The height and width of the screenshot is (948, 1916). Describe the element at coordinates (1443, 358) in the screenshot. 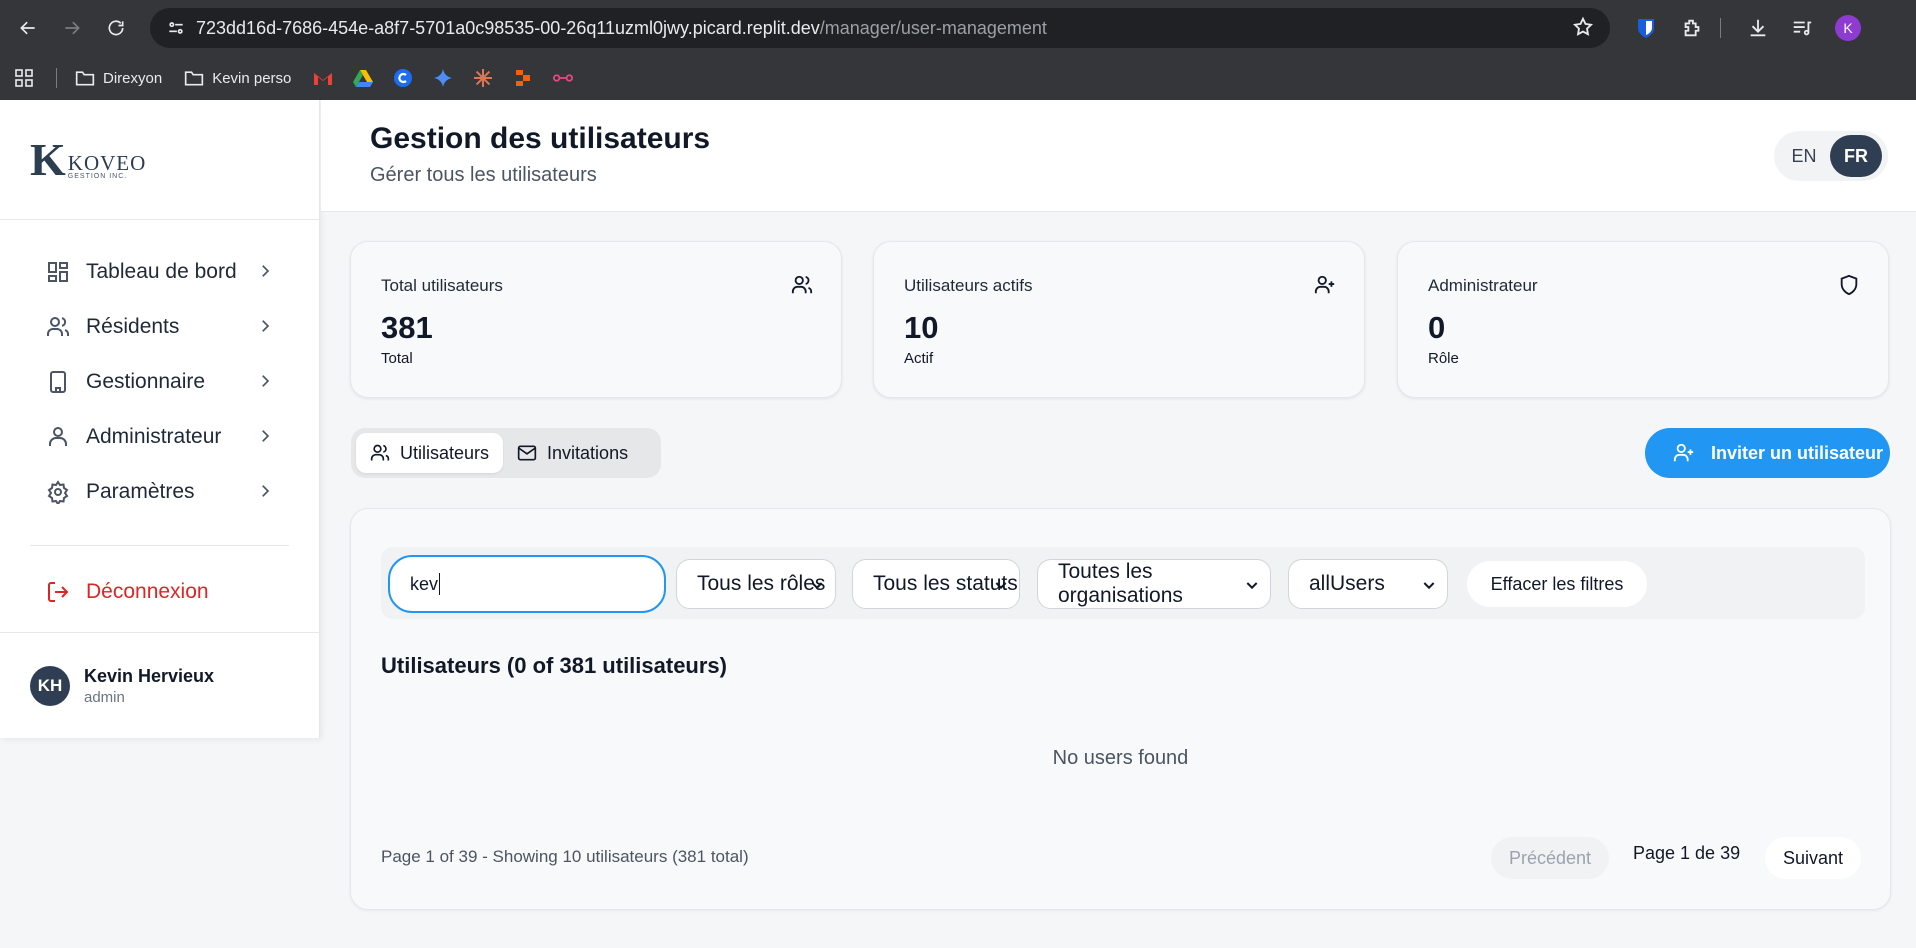

I see `stat-sublabel: Rôle` at that location.